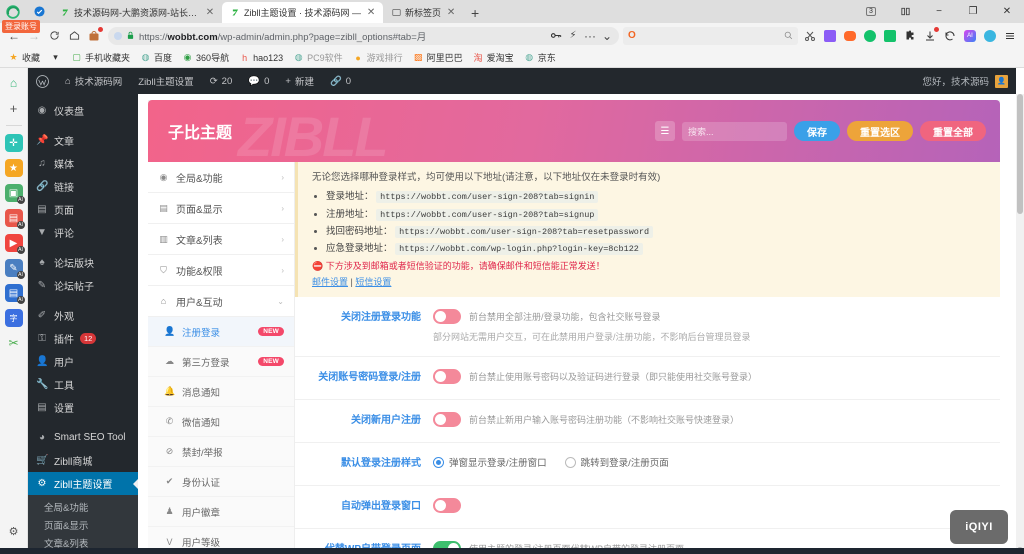 The height and width of the screenshot is (554, 1024). Describe the element at coordinates (373, 282) in the screenshot. I see `sms-settings-link: 短信设置` at that location.